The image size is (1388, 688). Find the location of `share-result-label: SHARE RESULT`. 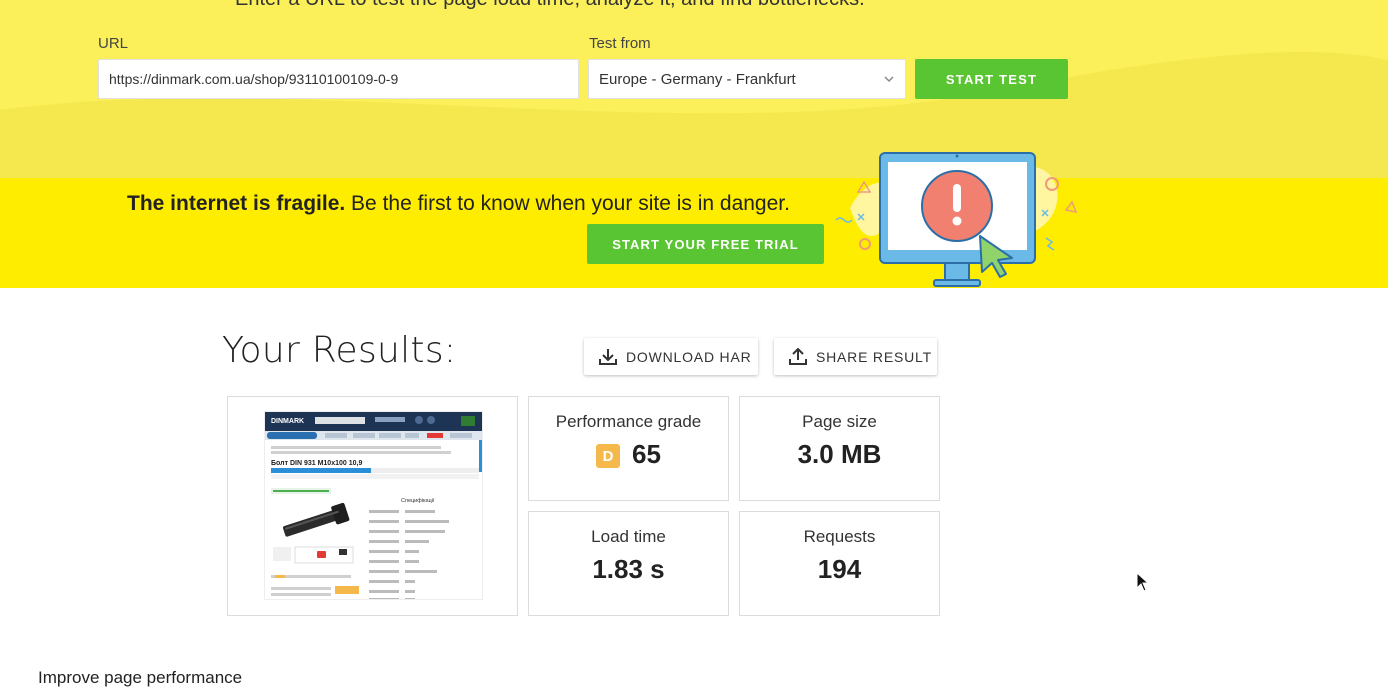

share-result-label: SHARE RESULT is located at coordinates (874, 356).